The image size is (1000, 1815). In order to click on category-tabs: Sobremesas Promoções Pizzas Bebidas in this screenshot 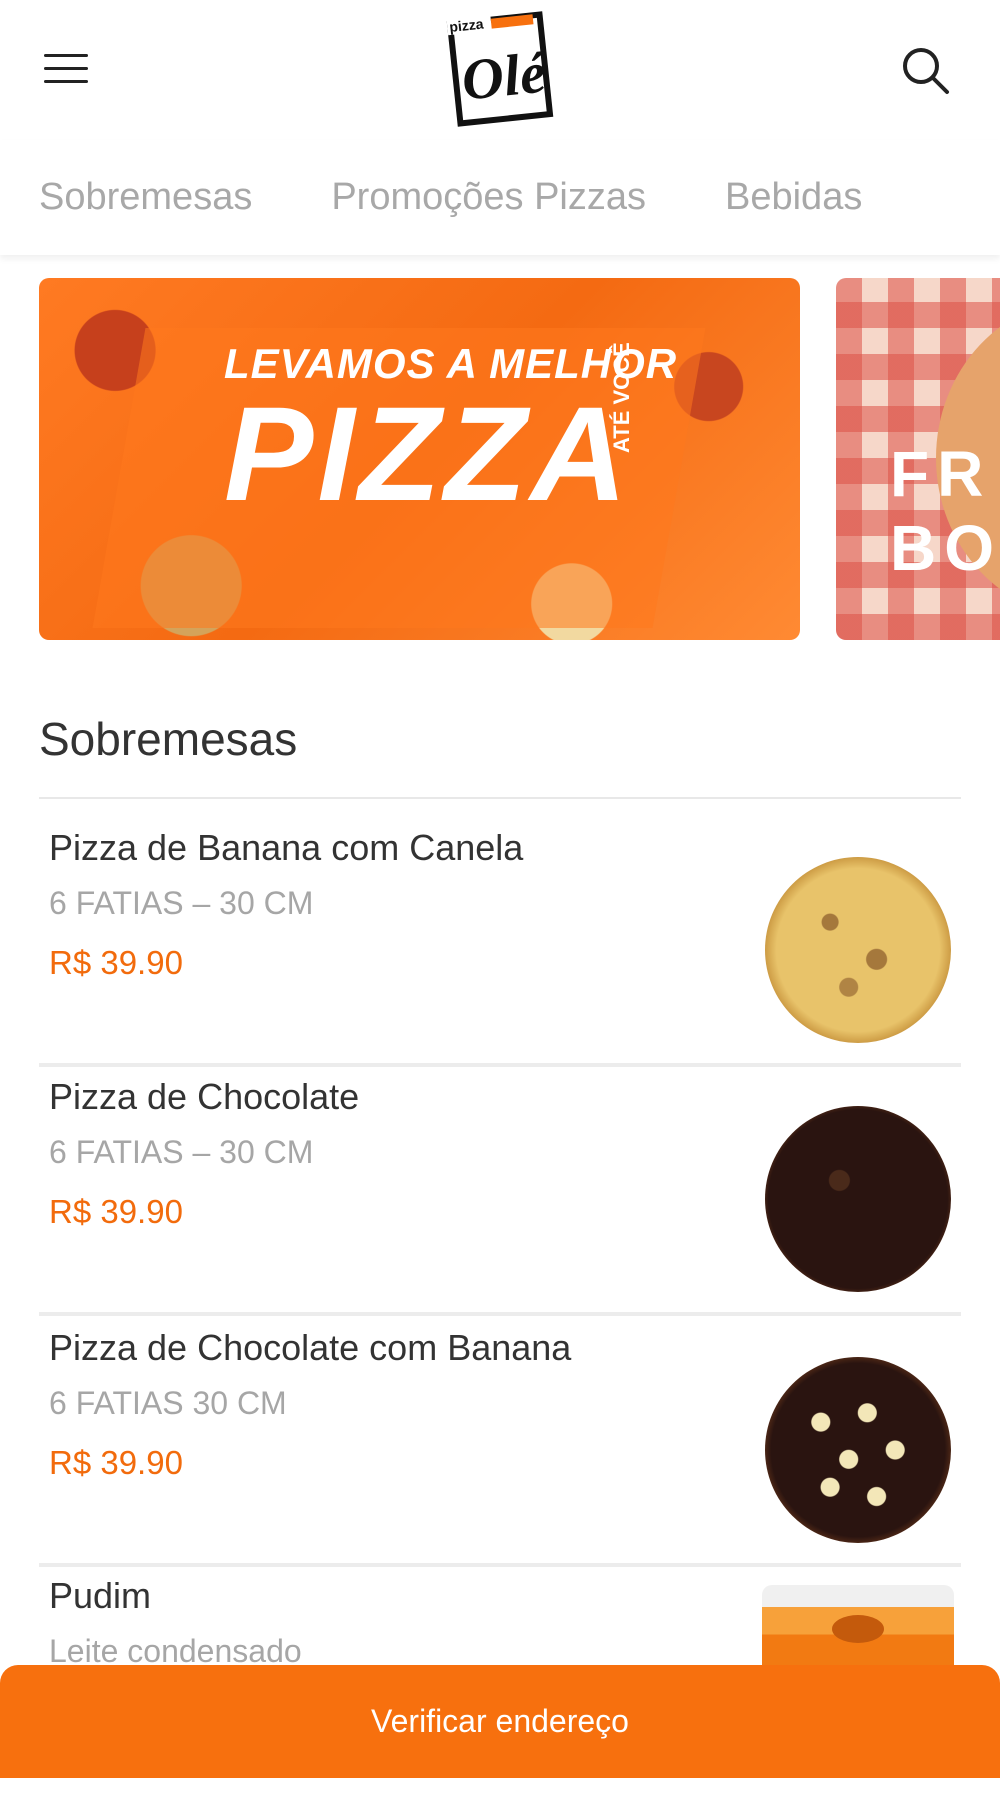, I will do `click(500, 197)`.